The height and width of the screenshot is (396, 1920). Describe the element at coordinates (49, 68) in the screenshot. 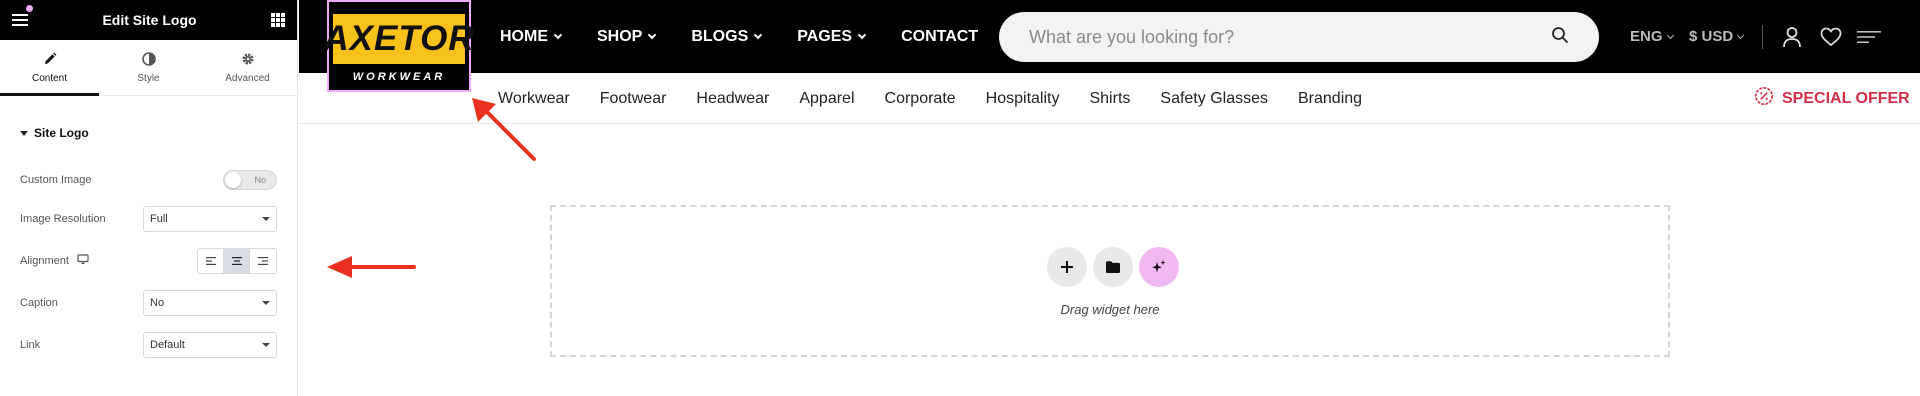

I see `tab-content: Content` at that location.